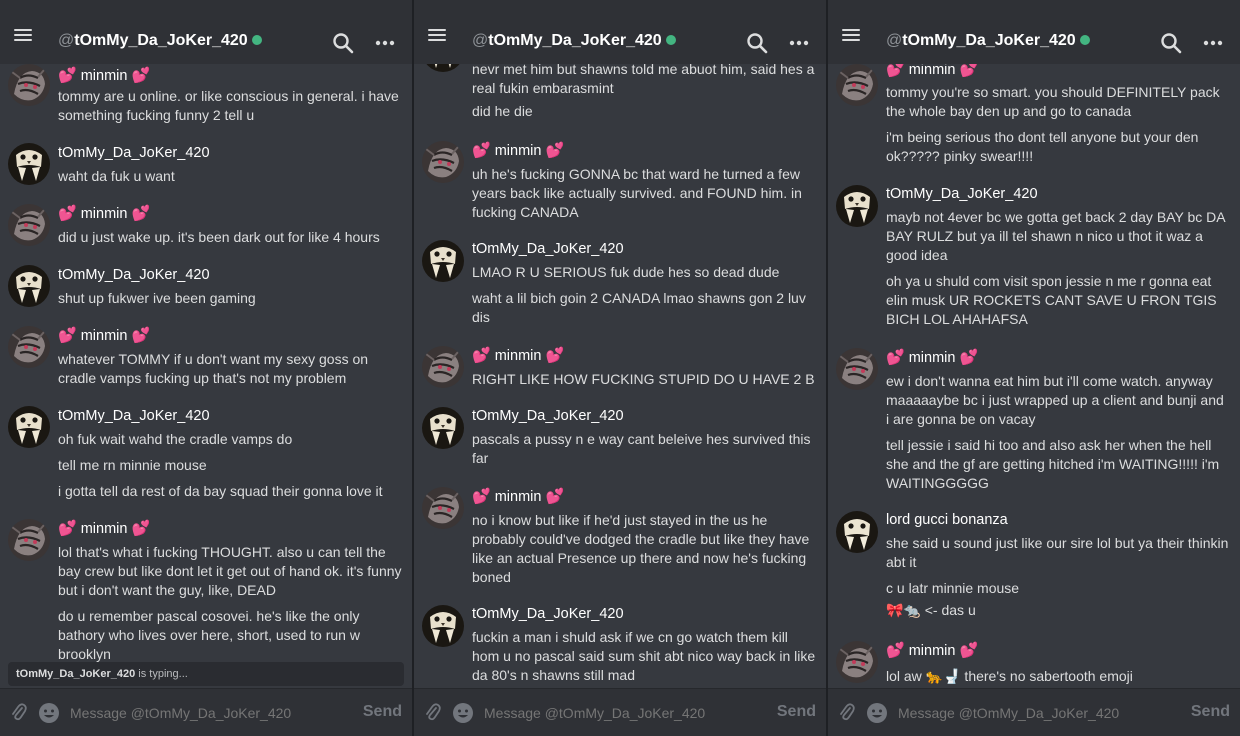 Image resolution: width=1240 pixels, height=736 pixels. I want to click on message-text: c u latr minnie mouse, so click(953, 588).